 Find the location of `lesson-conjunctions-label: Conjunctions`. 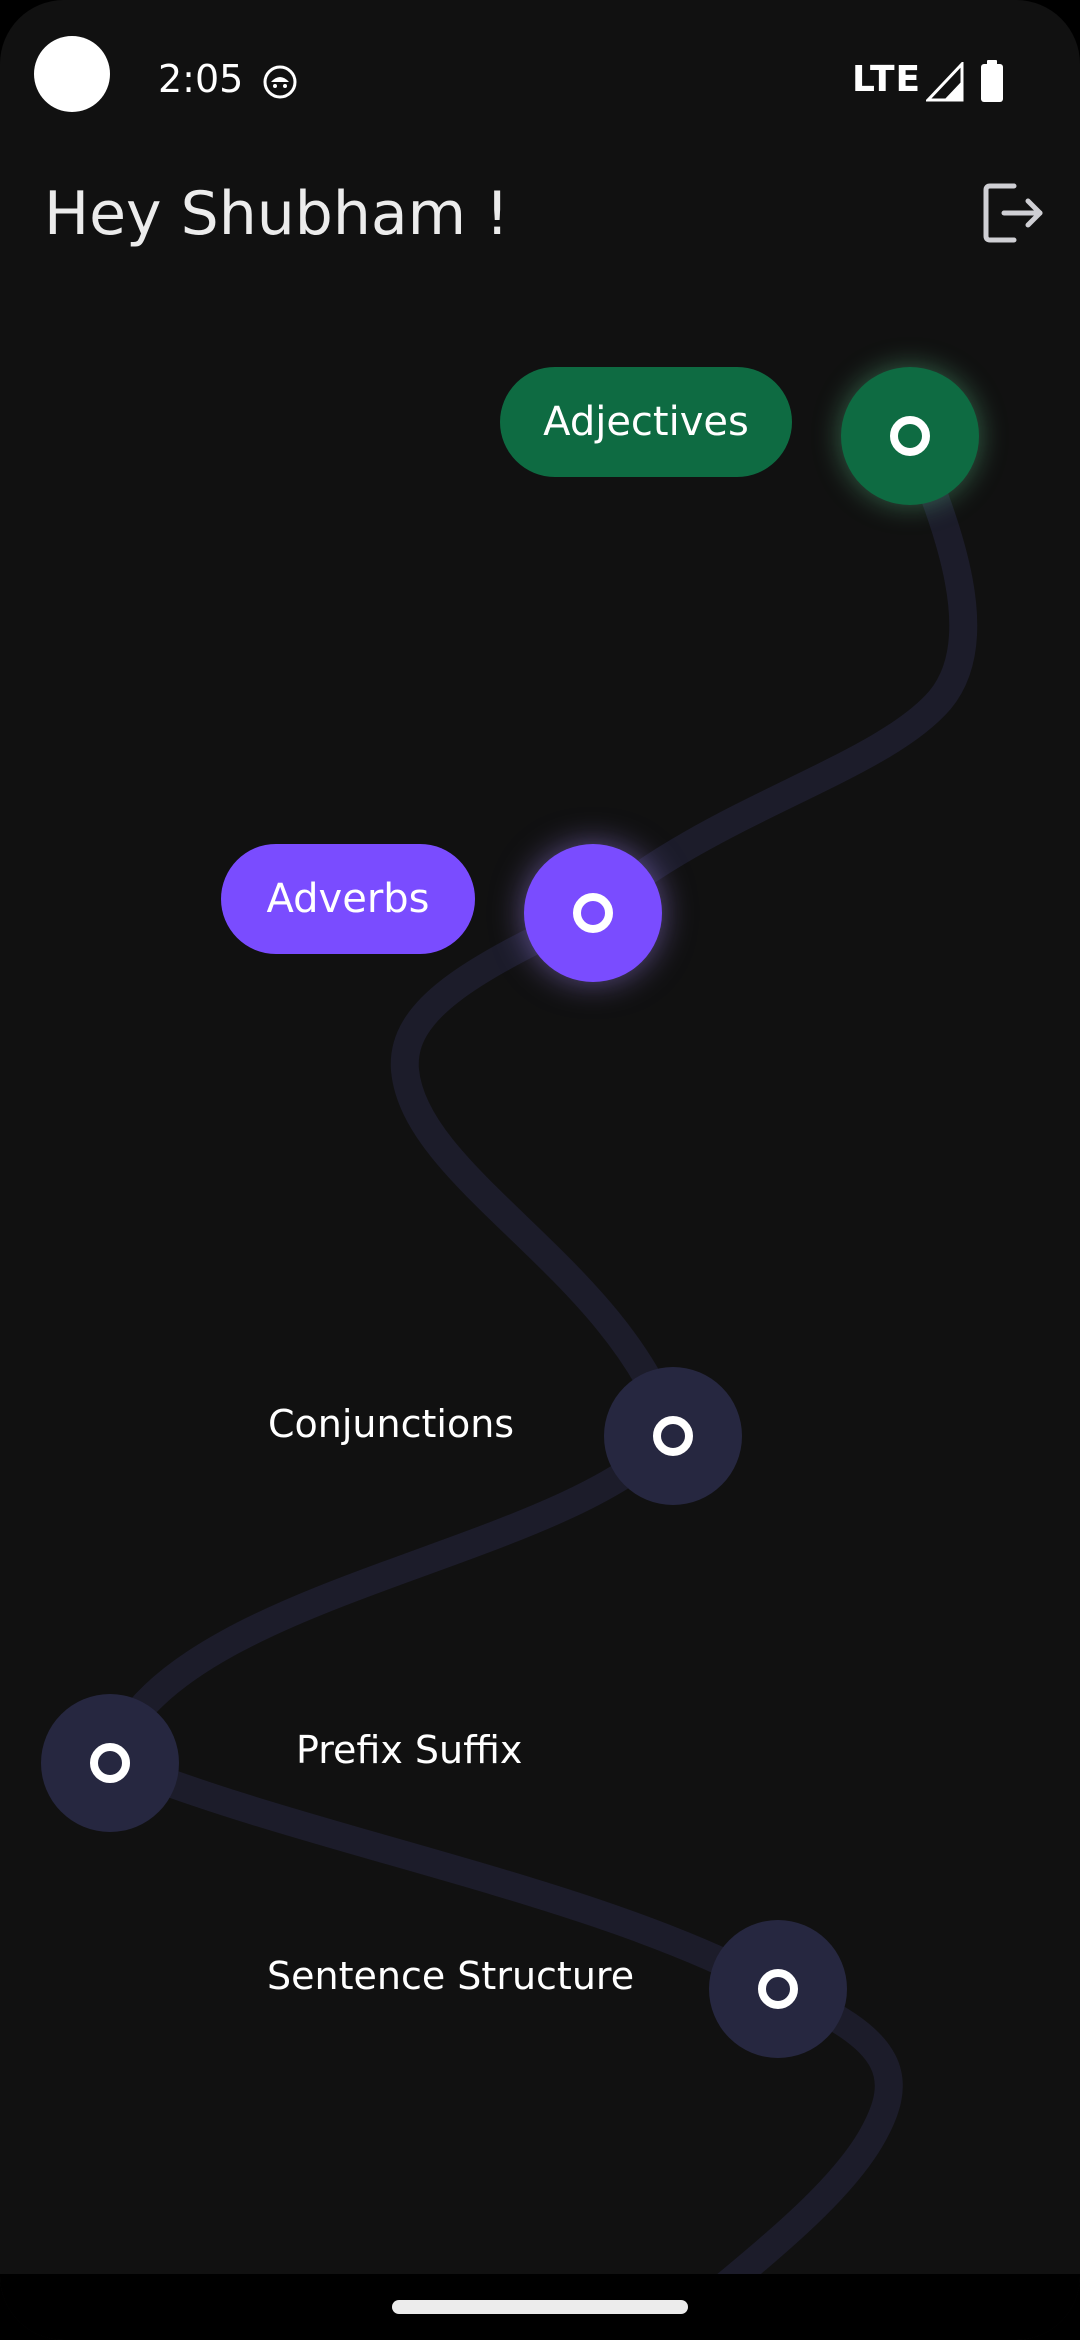

lesson-conjunctions-label: Conjunctions is located at coordinates (391, 1424).